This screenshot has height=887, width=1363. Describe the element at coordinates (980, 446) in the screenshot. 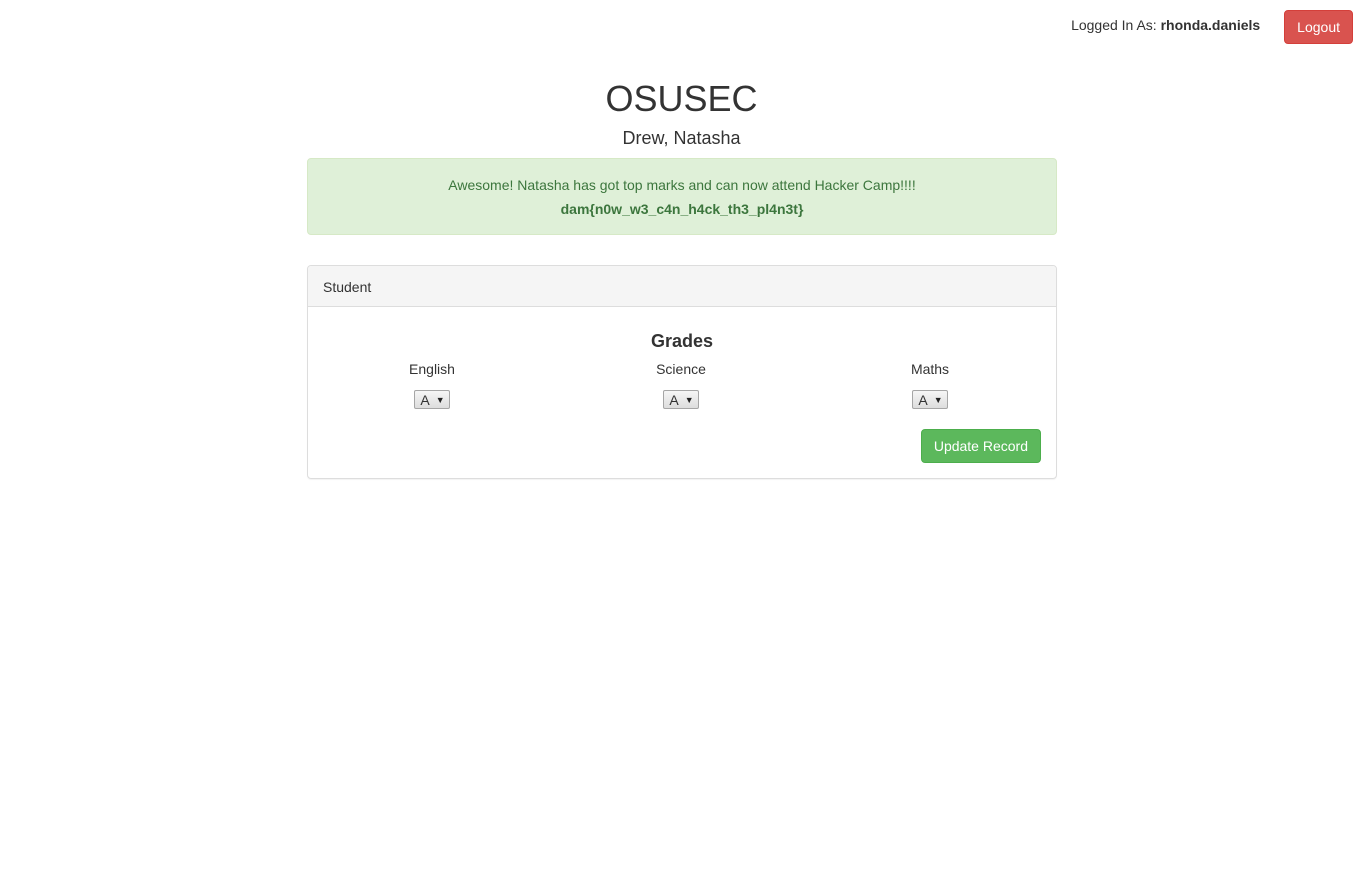

I see `update-record-button: Update Record` at that location.